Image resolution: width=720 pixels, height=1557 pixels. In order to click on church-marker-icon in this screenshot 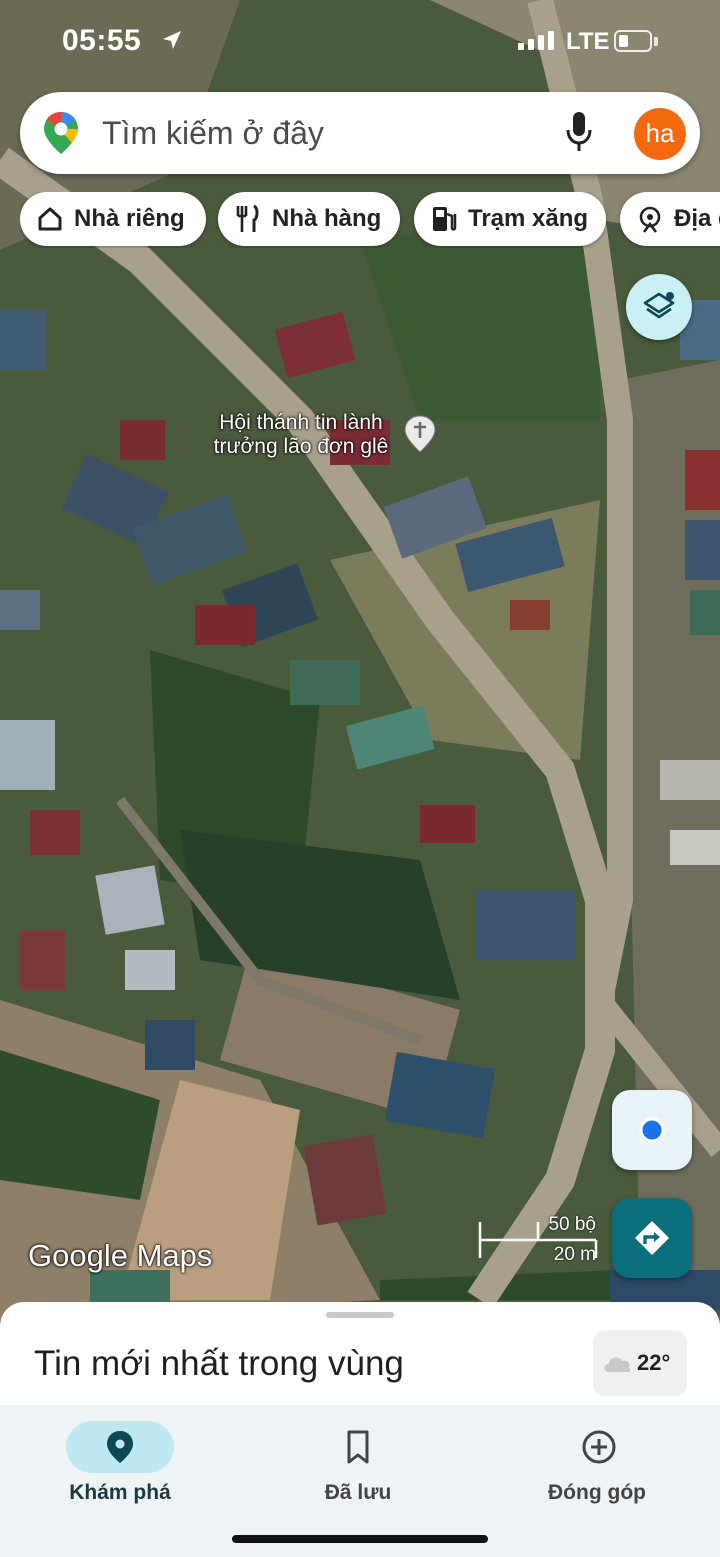, I will do `click(420, 434)`.